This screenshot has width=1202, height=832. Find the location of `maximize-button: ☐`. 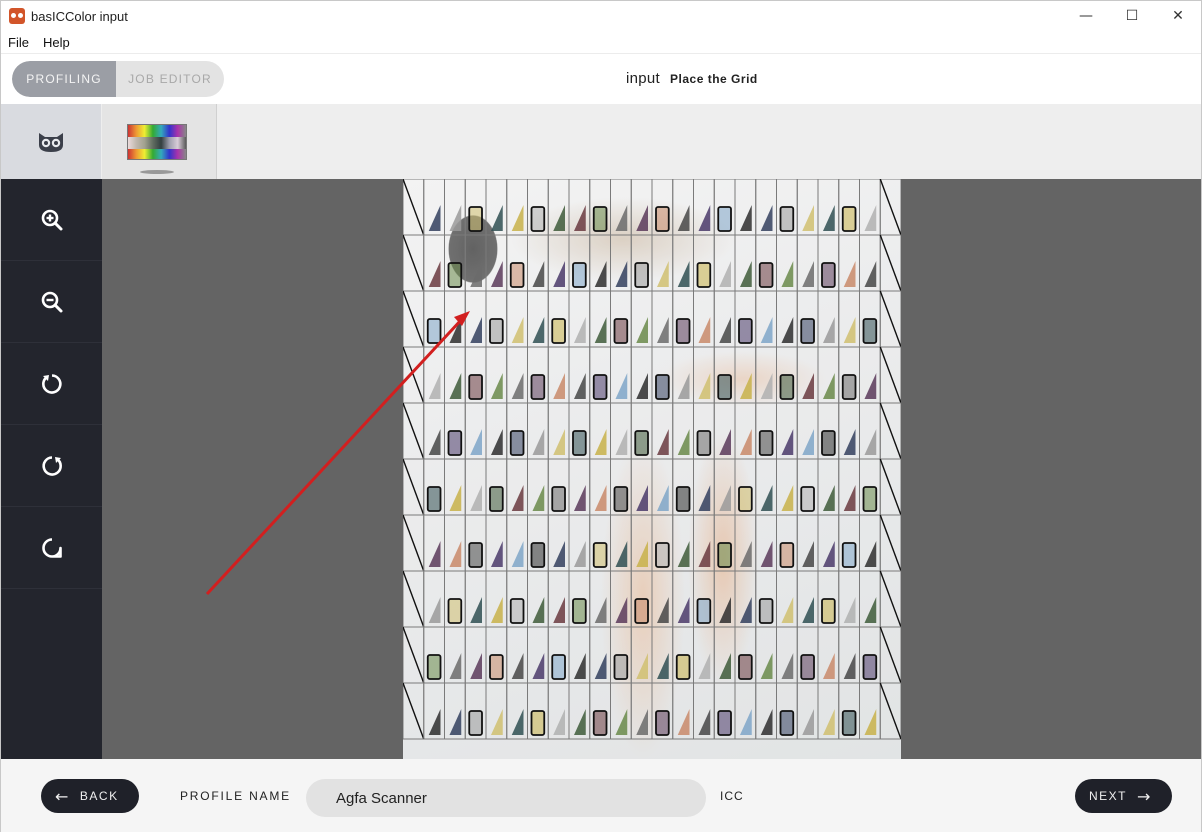

maximize-button: ☐ is located at coordinates (1132, 16).